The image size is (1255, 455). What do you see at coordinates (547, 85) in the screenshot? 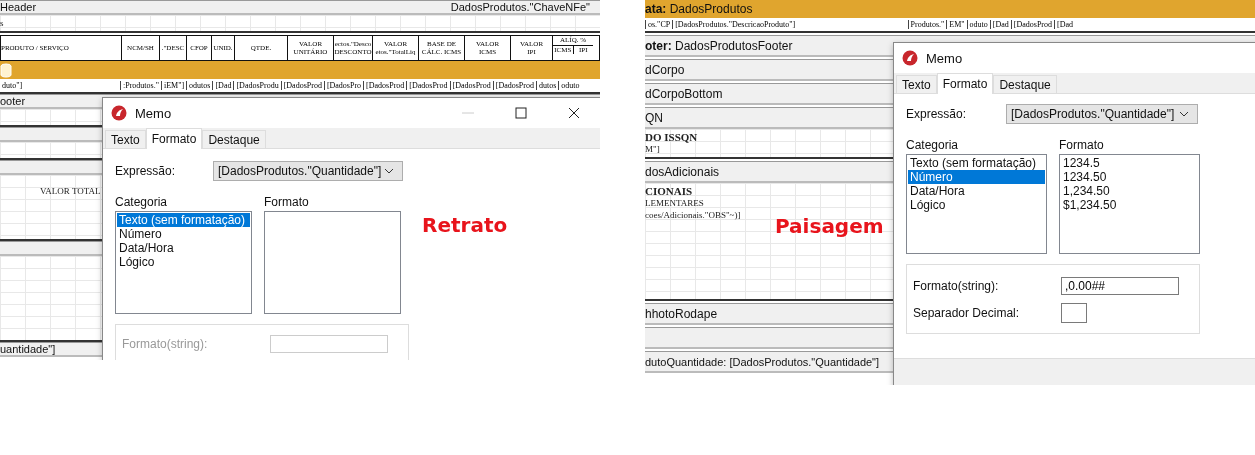
I see `field-cell: dutos` at bounding box center [547, 85].